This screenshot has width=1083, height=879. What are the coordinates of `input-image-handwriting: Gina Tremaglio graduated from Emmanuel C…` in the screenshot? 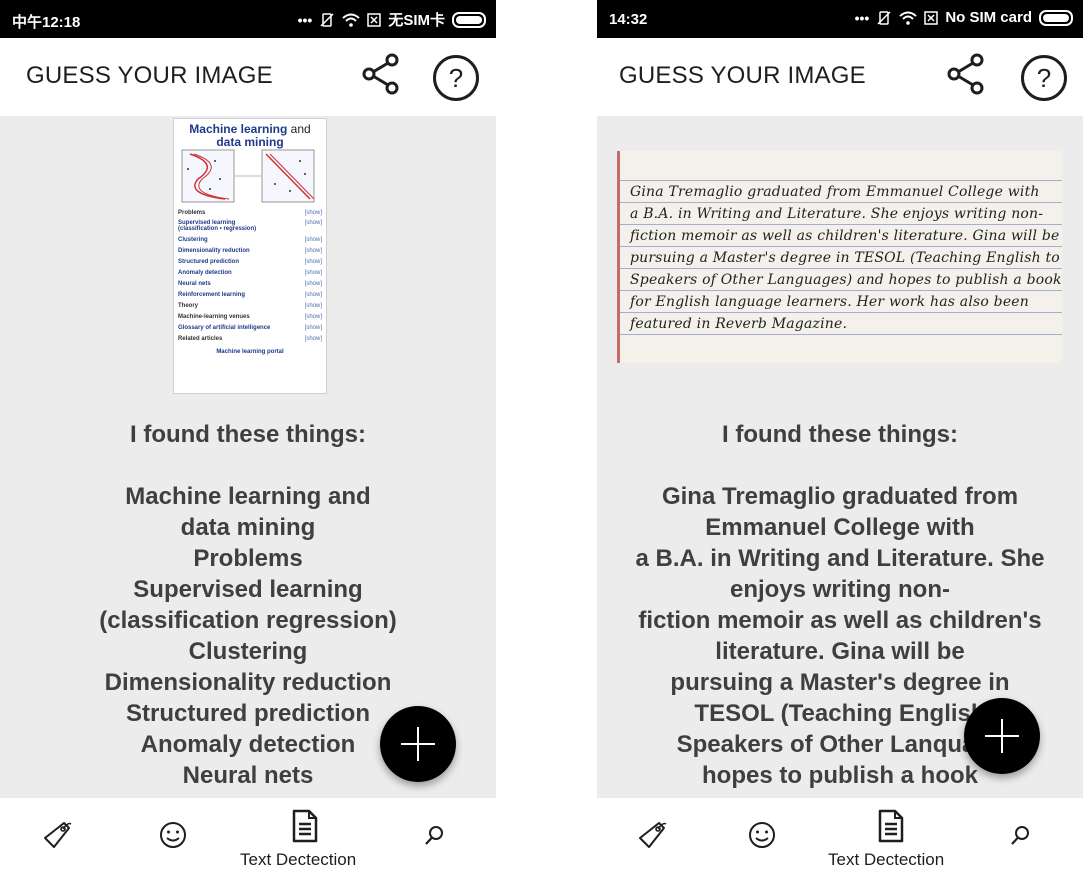 It's located at (839, 257).